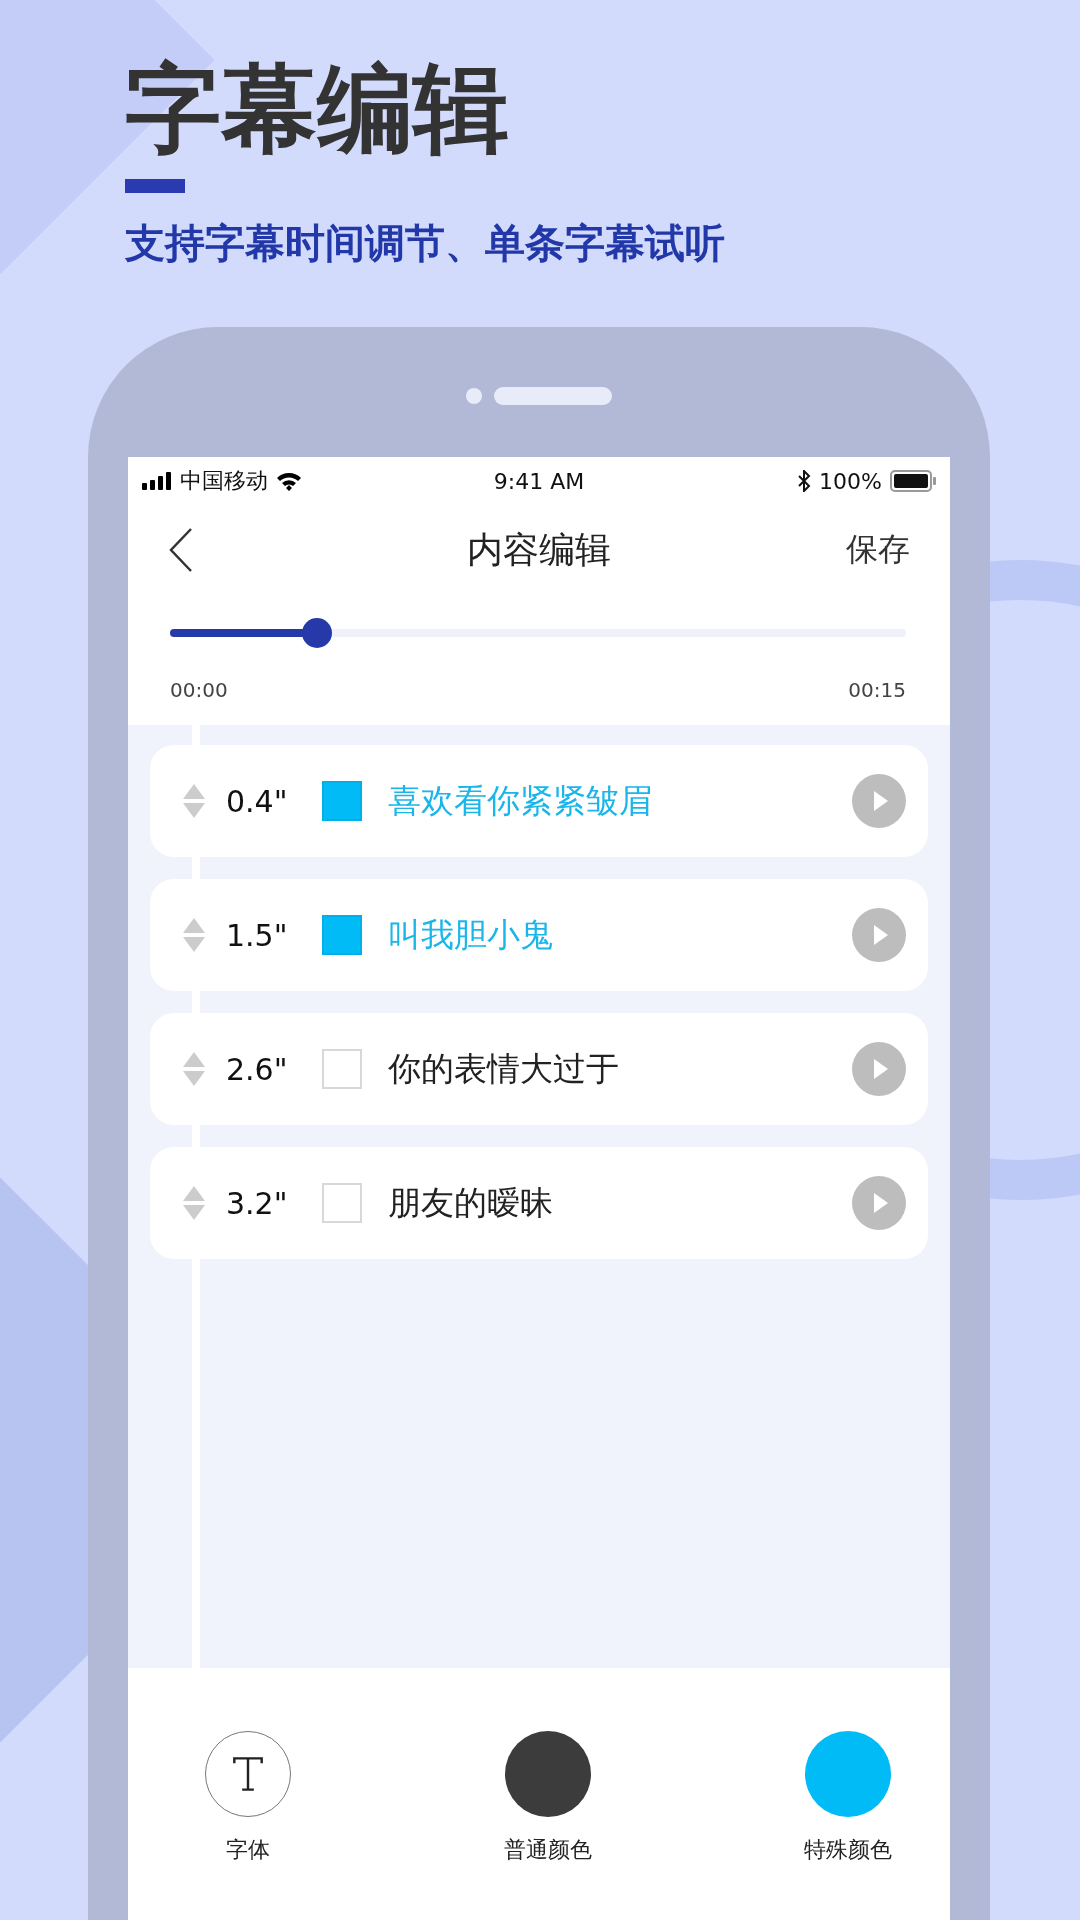 The width and height of the screenshot is (1080, 1920). I want to click on bluetooth-icon, so click(804, 481).